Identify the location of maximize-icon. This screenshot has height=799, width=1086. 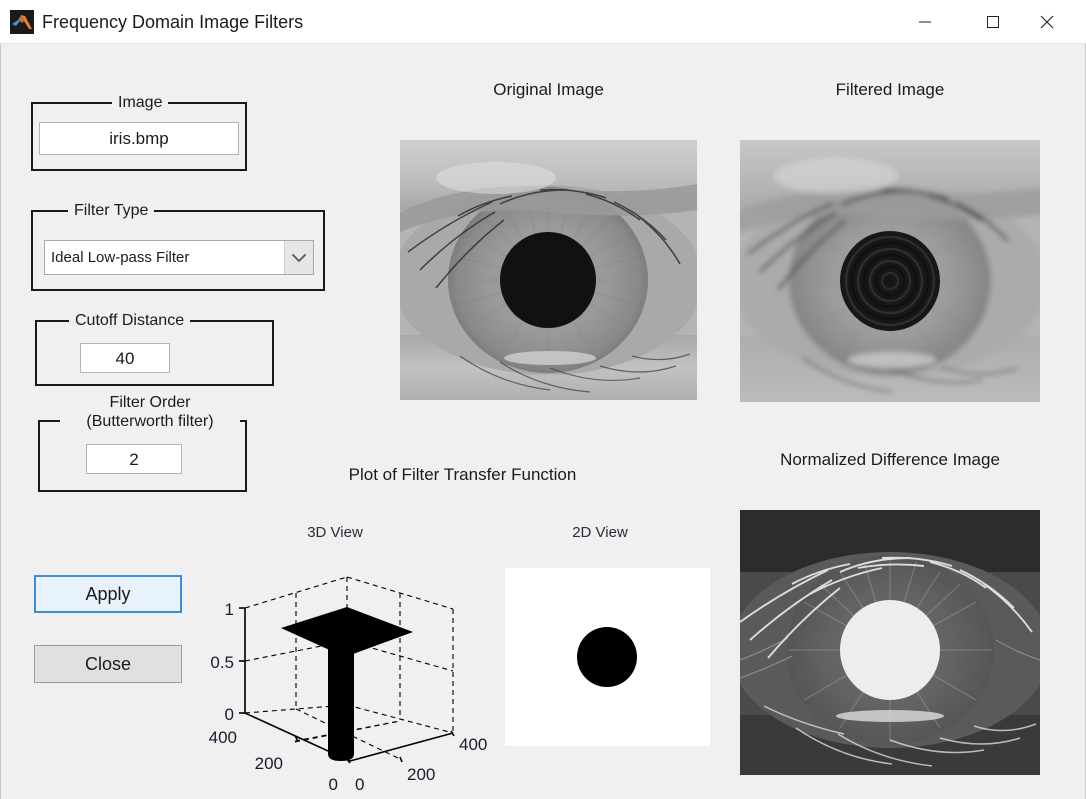
(993, 22).